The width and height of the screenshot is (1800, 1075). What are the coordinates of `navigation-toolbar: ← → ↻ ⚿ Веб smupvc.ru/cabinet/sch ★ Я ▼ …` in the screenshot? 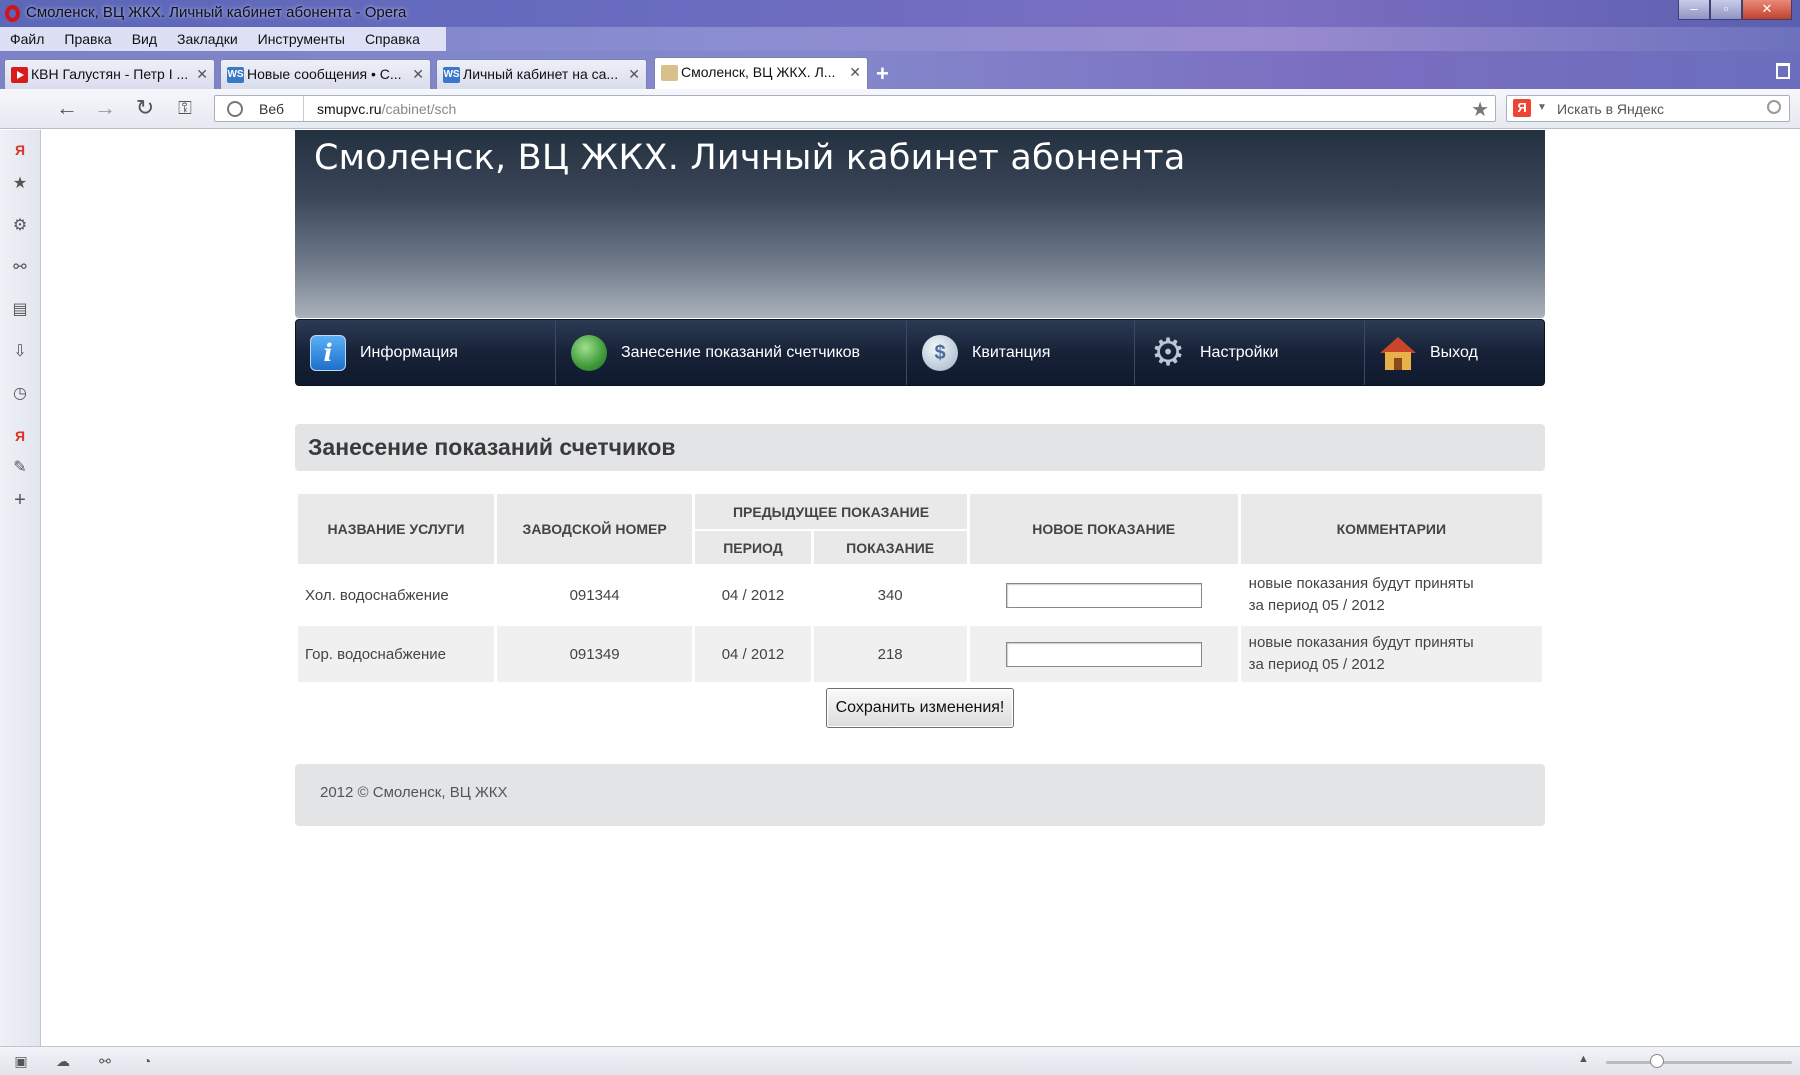 It's located at (900, 109).